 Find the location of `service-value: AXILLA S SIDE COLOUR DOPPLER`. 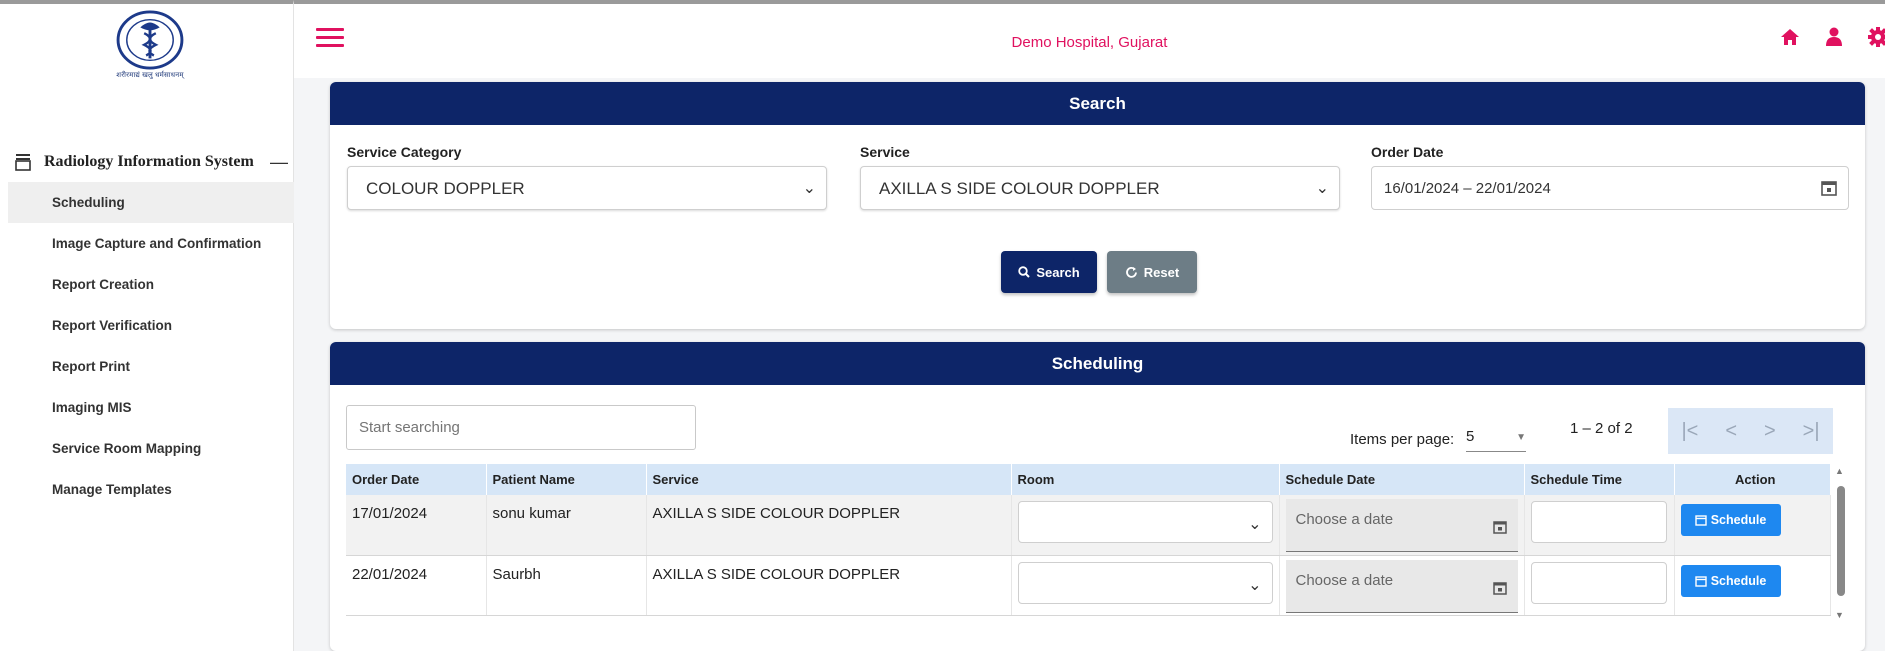

service-value: AXILLA S SIDE COLOUR DOPPLER is located at coordinates (1019, 188).